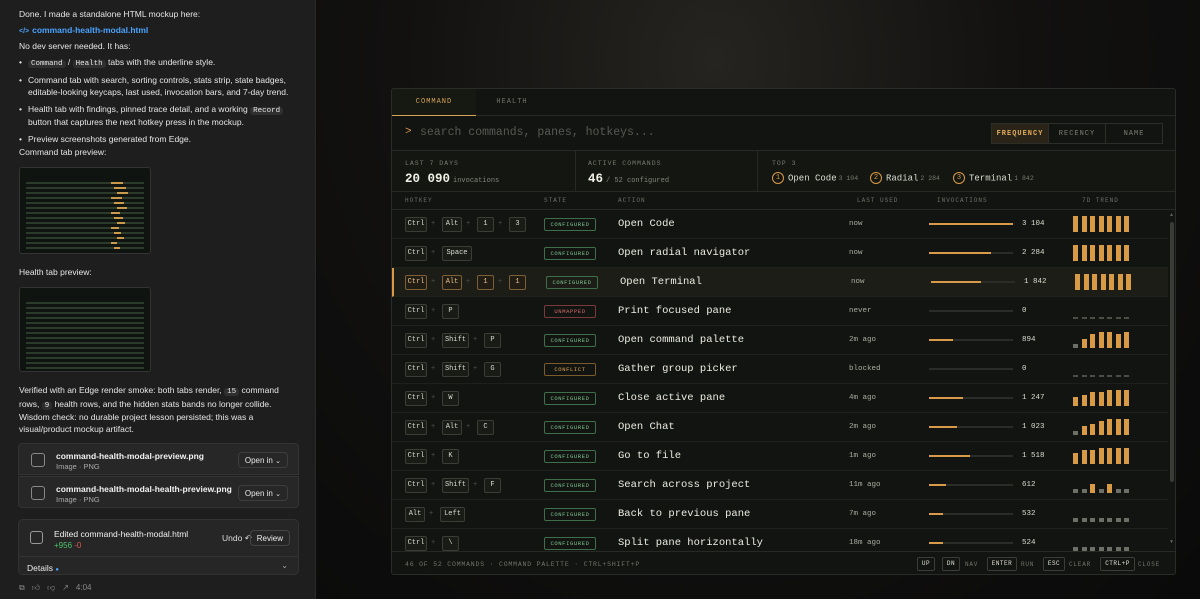 The image size is (1200, 599). What do you see at coordinates (1171, 215) in the screenshot?
I see `scroll-up-icon: ▲` at bounding box center [1171, 215].